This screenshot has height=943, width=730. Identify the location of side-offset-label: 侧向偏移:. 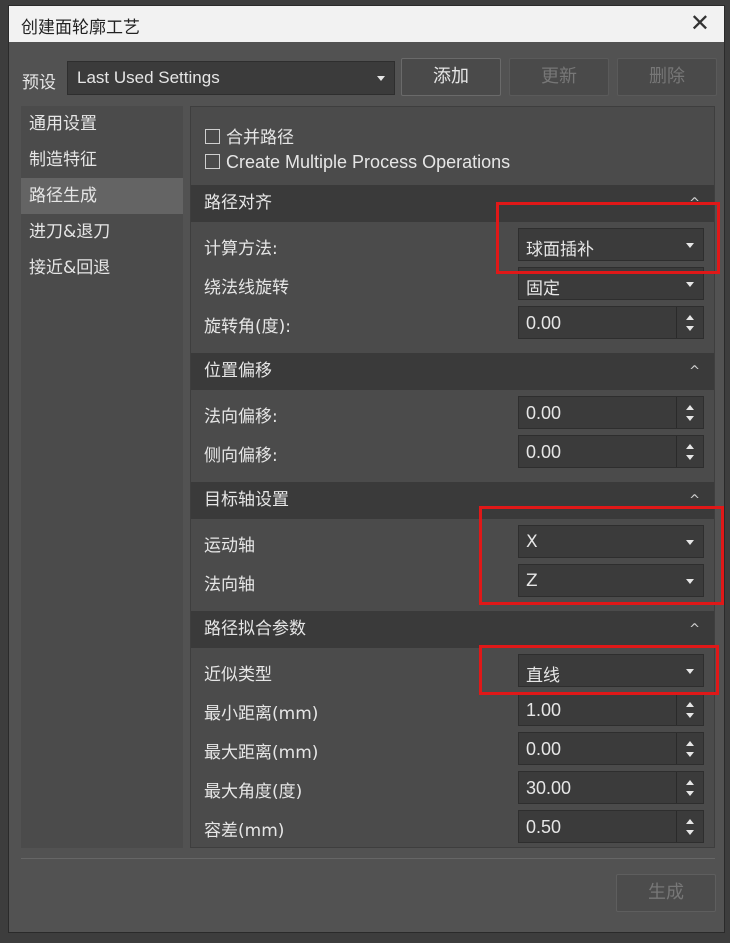
(241, 456).